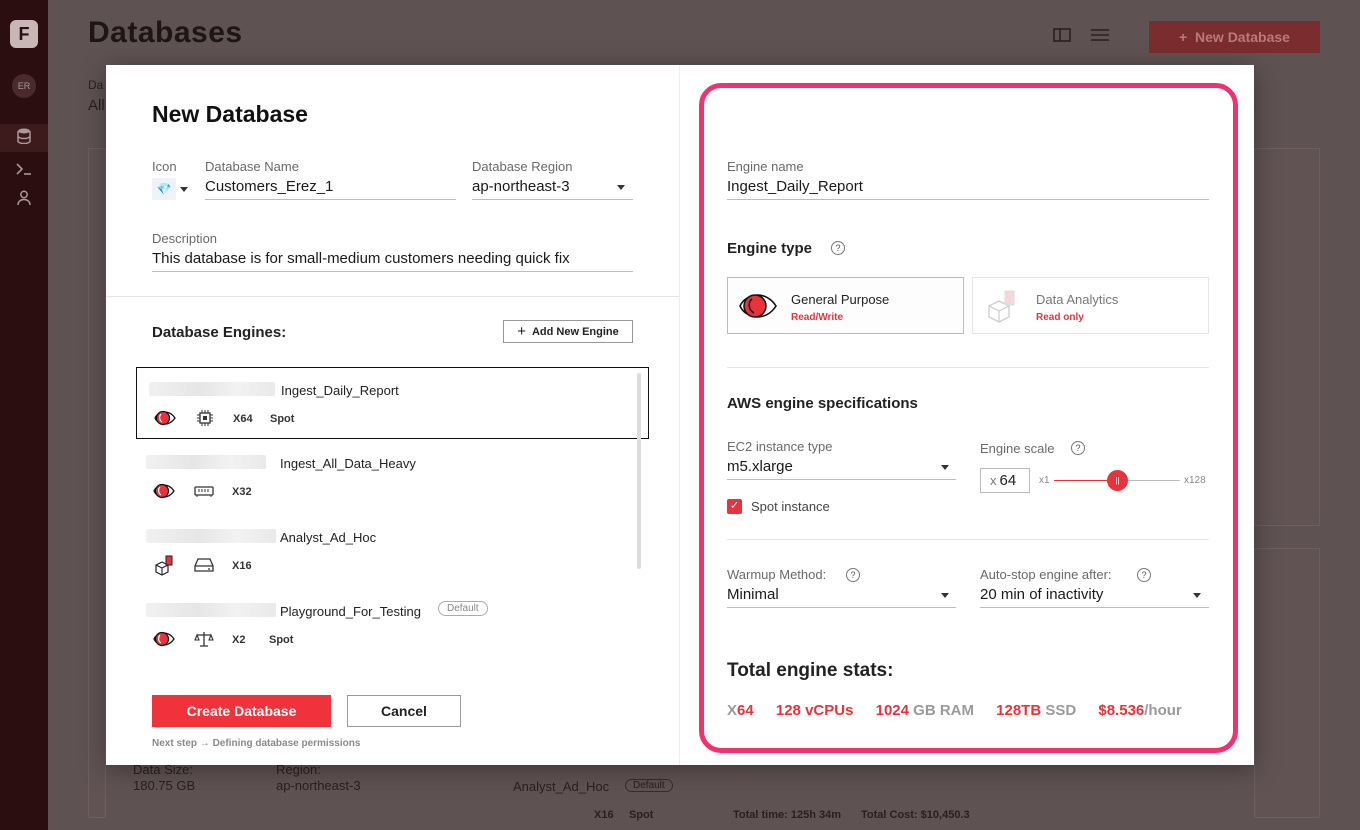 Image resolution: width=1360 pixels, height=830 pixels. Describe the element at coordinates (522, 166) in the screenshot. I see `database-region-label: Database Region` at that location.